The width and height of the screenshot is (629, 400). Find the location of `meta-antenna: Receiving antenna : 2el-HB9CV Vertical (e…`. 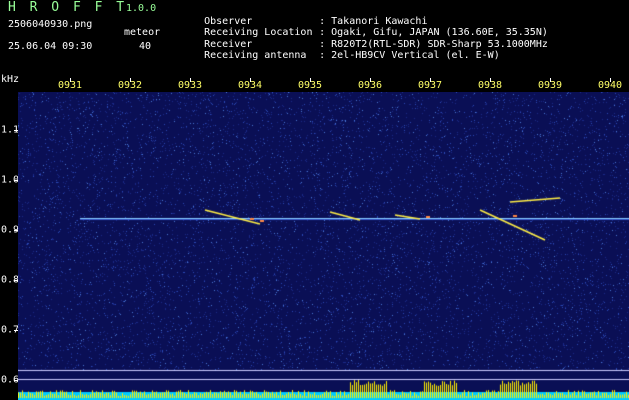

meta-antenna: Receiving antenna : 2el-HB9CV Vertical (e… is located at coordinates (340, 55).